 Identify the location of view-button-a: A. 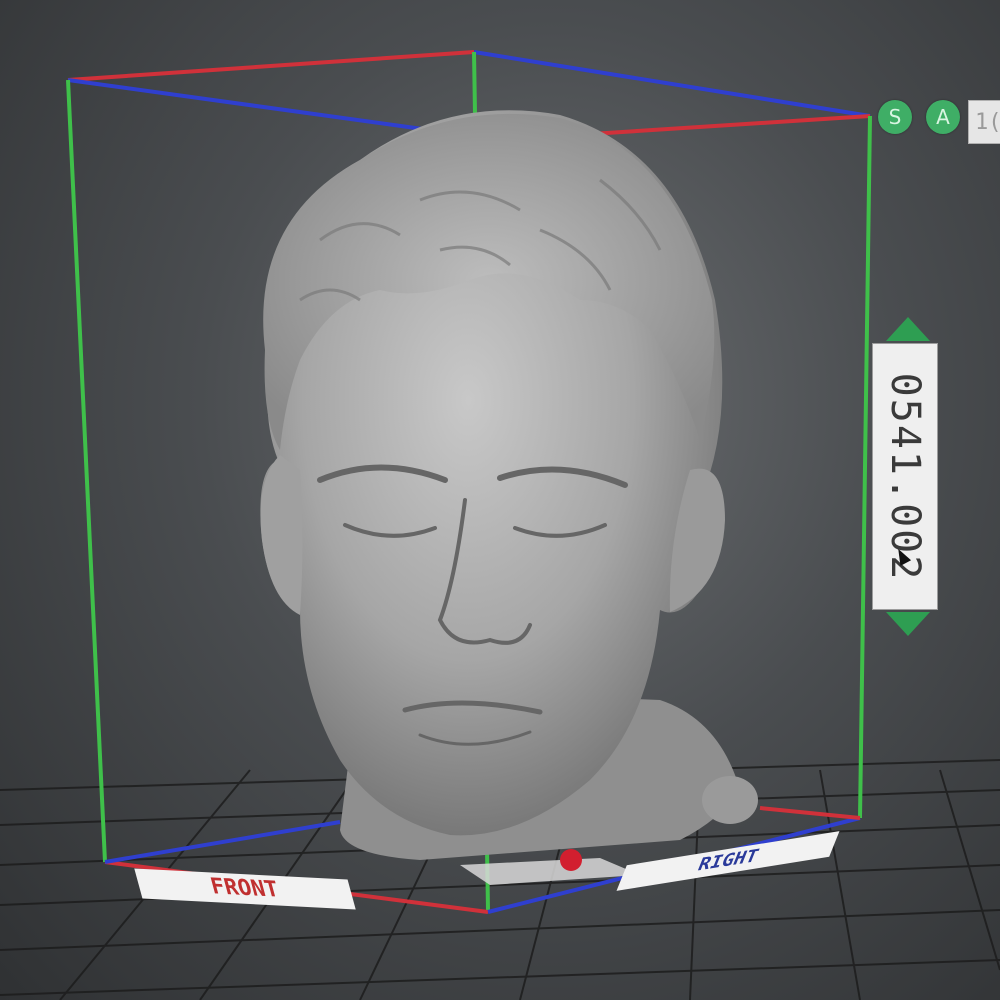
(943, 117).